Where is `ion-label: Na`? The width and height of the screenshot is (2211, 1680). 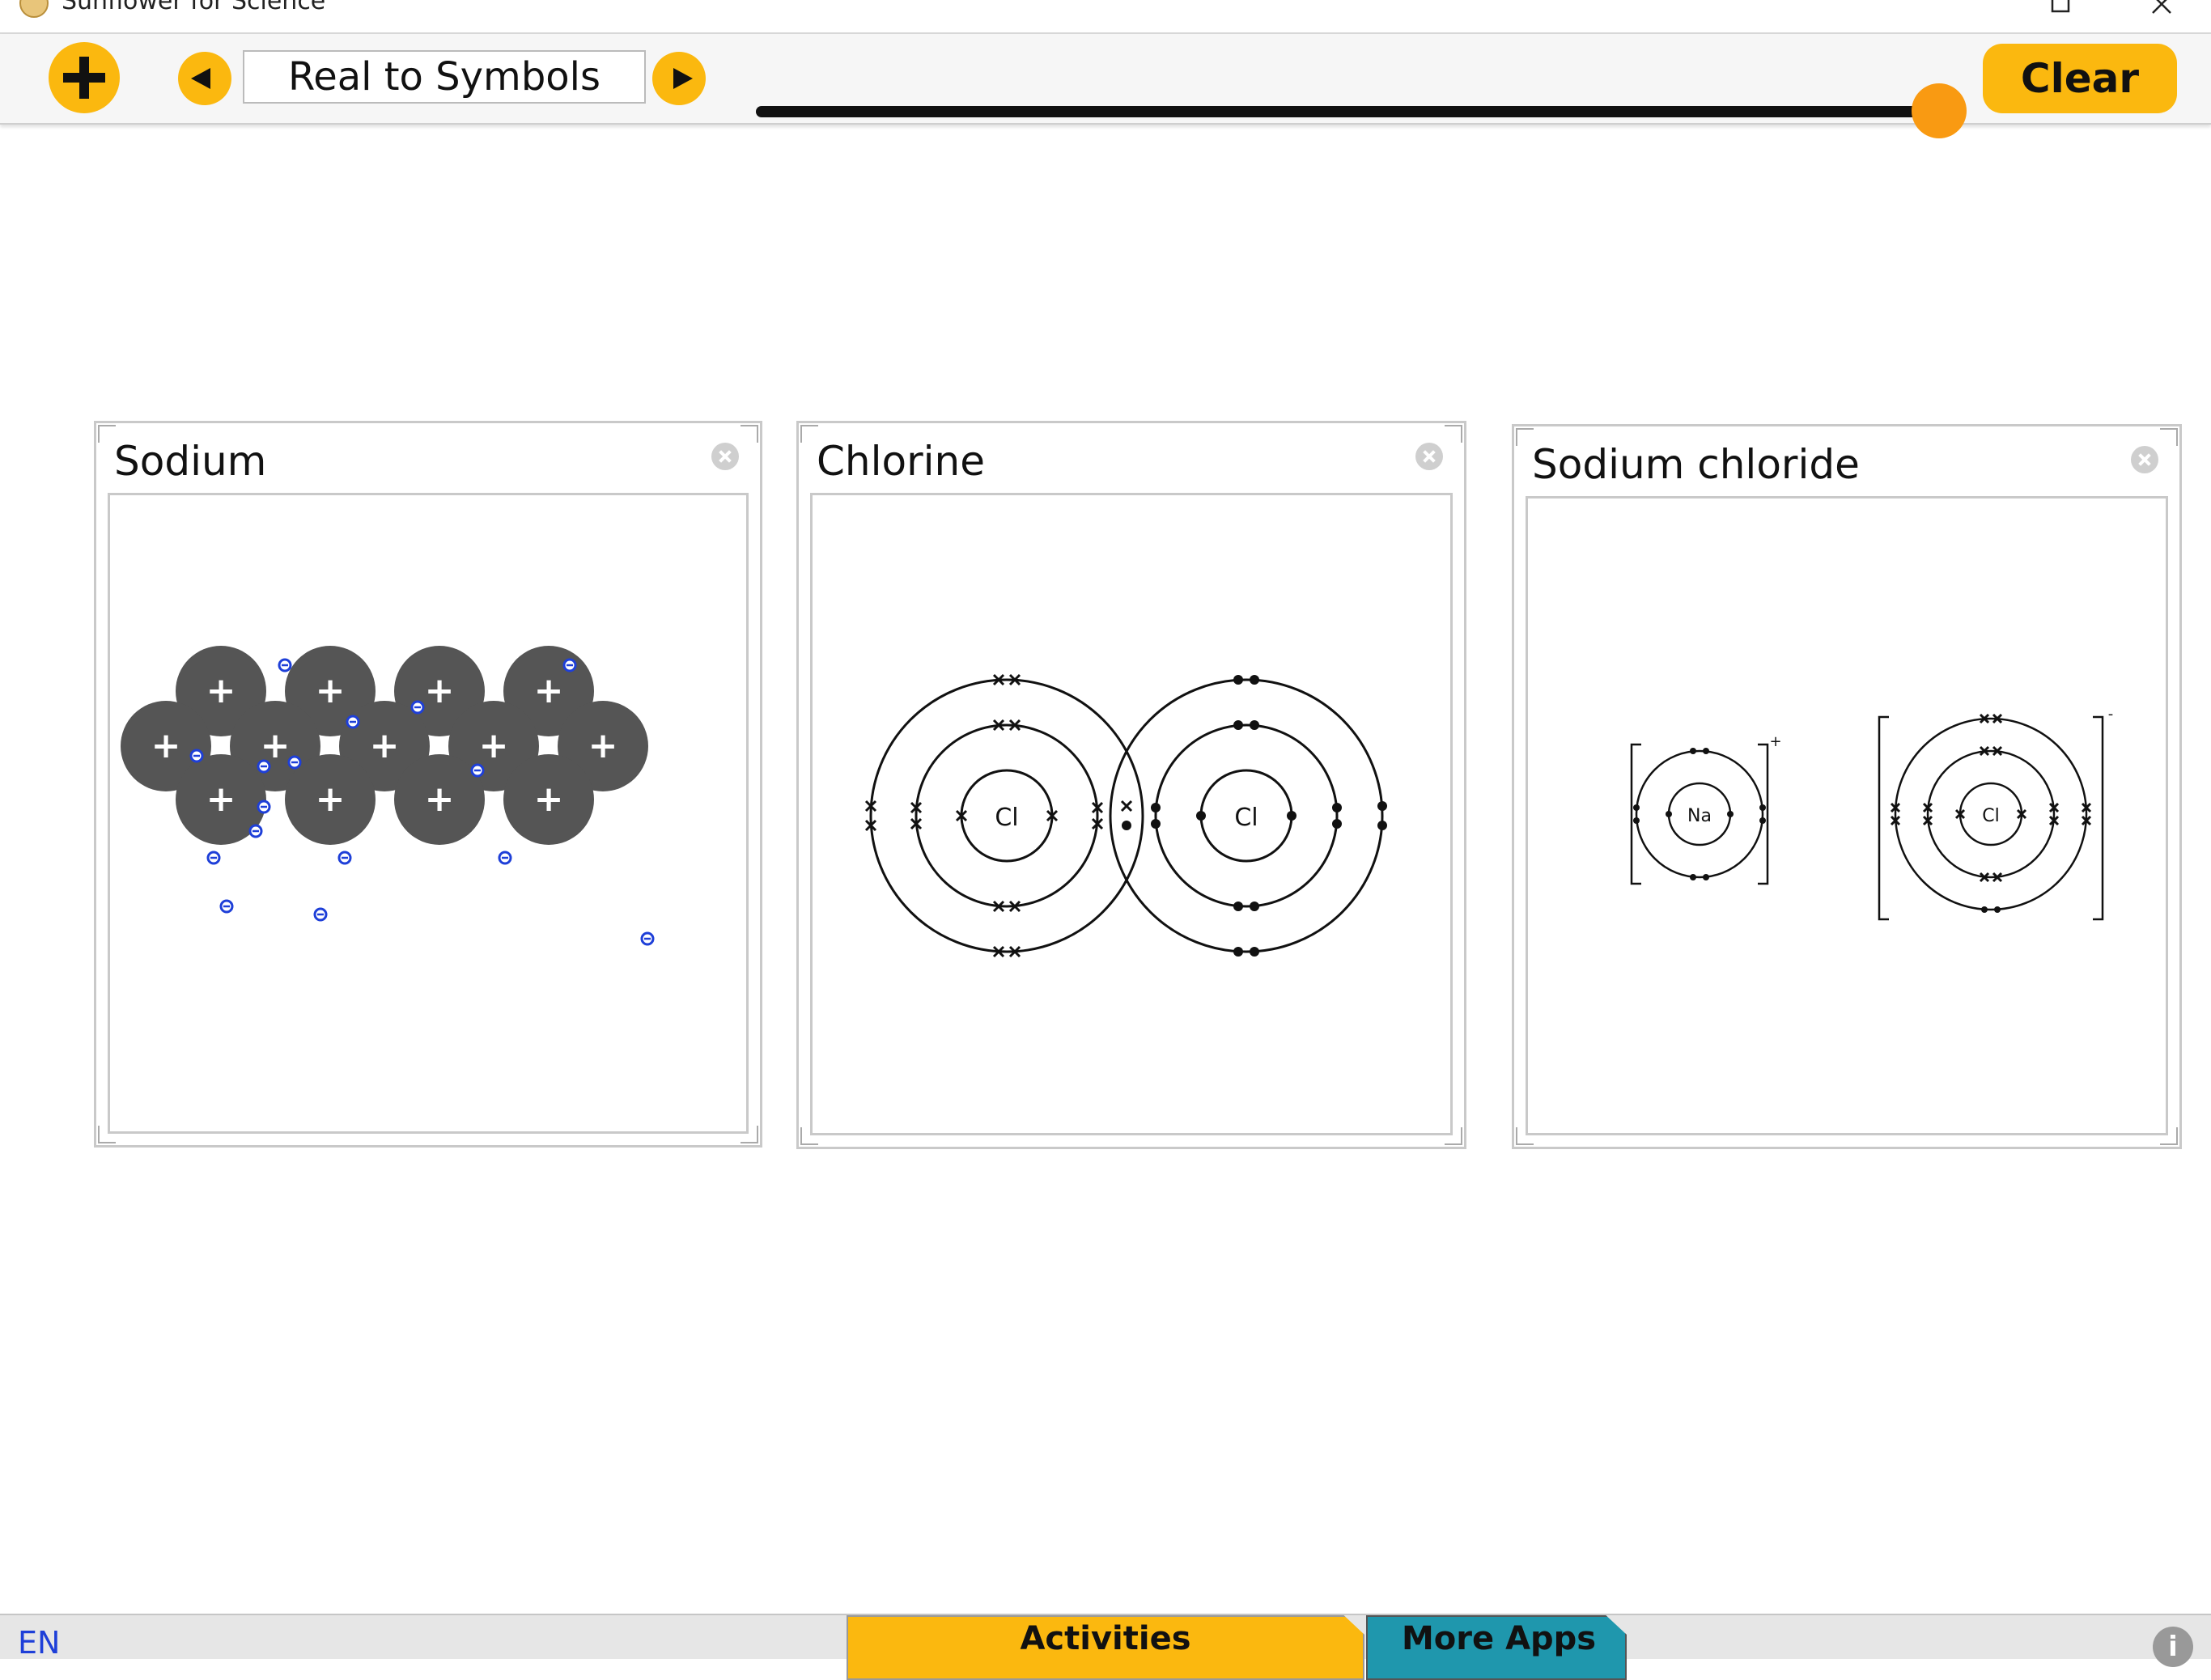
ion-label: Na is located at coordinates (1699, 816).